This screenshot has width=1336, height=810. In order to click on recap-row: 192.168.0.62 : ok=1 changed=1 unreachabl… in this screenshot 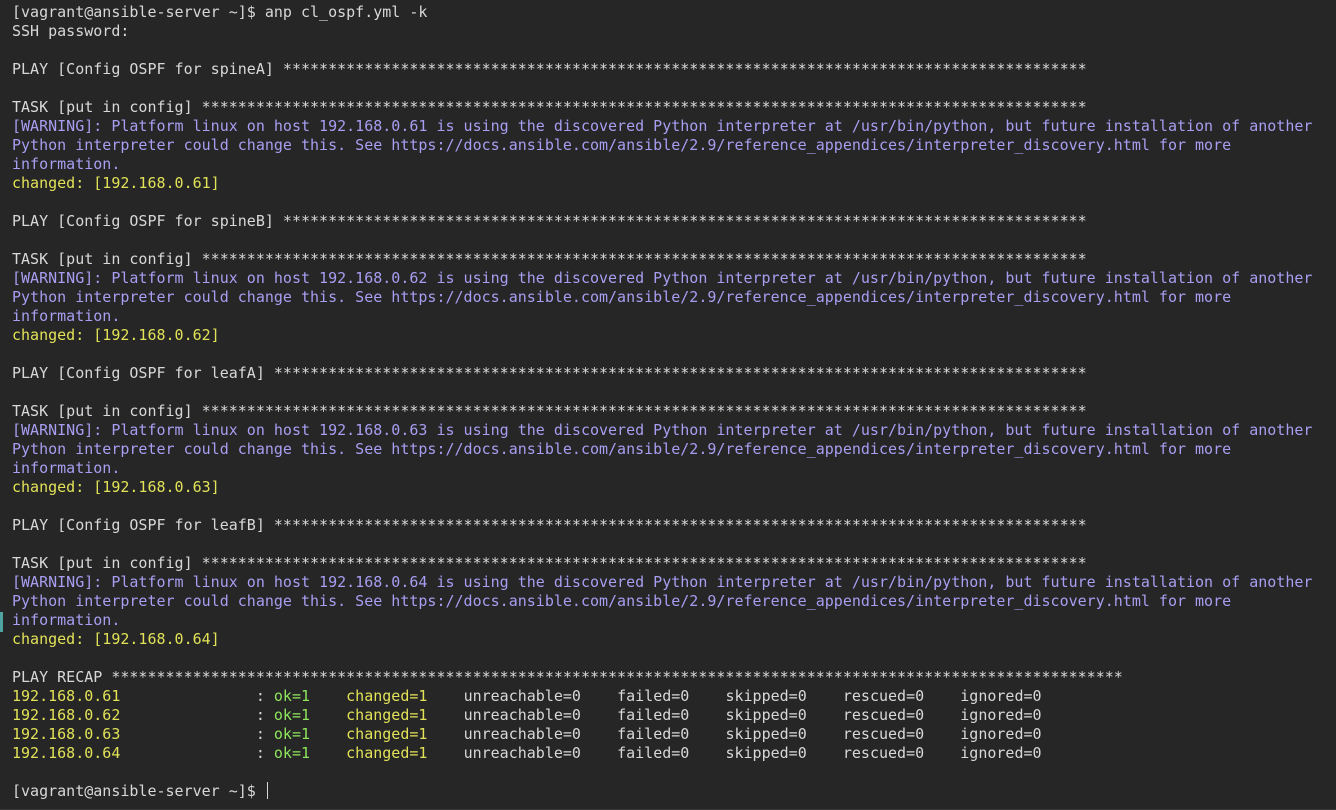, I will do `click(674, 715)`.